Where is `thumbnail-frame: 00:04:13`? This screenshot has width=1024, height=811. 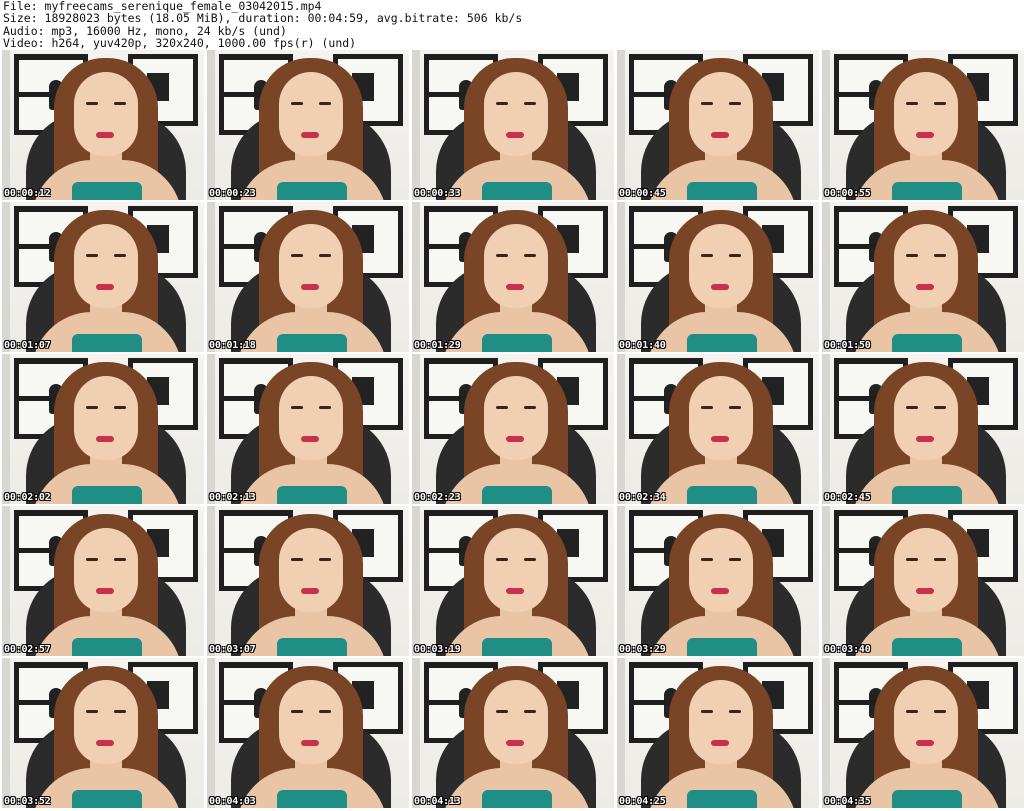
thumbnail-frame: 00:04:13 is located at coordinates (513, 733).